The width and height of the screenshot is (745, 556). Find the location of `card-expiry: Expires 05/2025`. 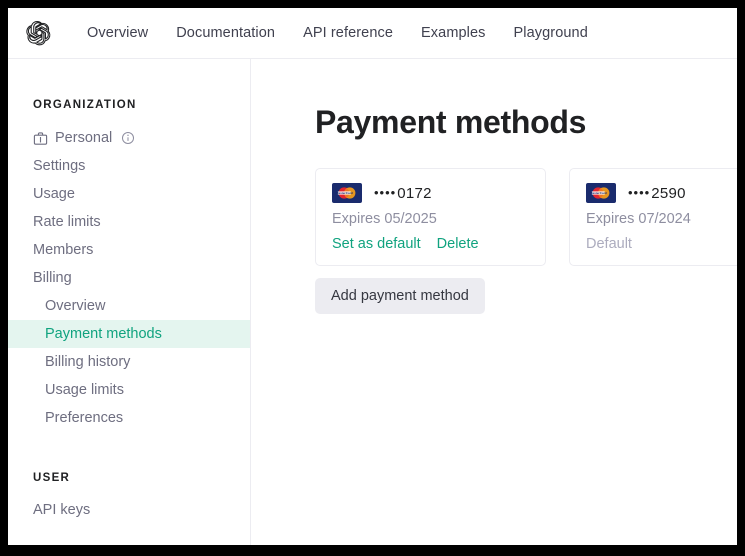

card-expiry: Expires 05/2025 is located at coordinates (384, 219).